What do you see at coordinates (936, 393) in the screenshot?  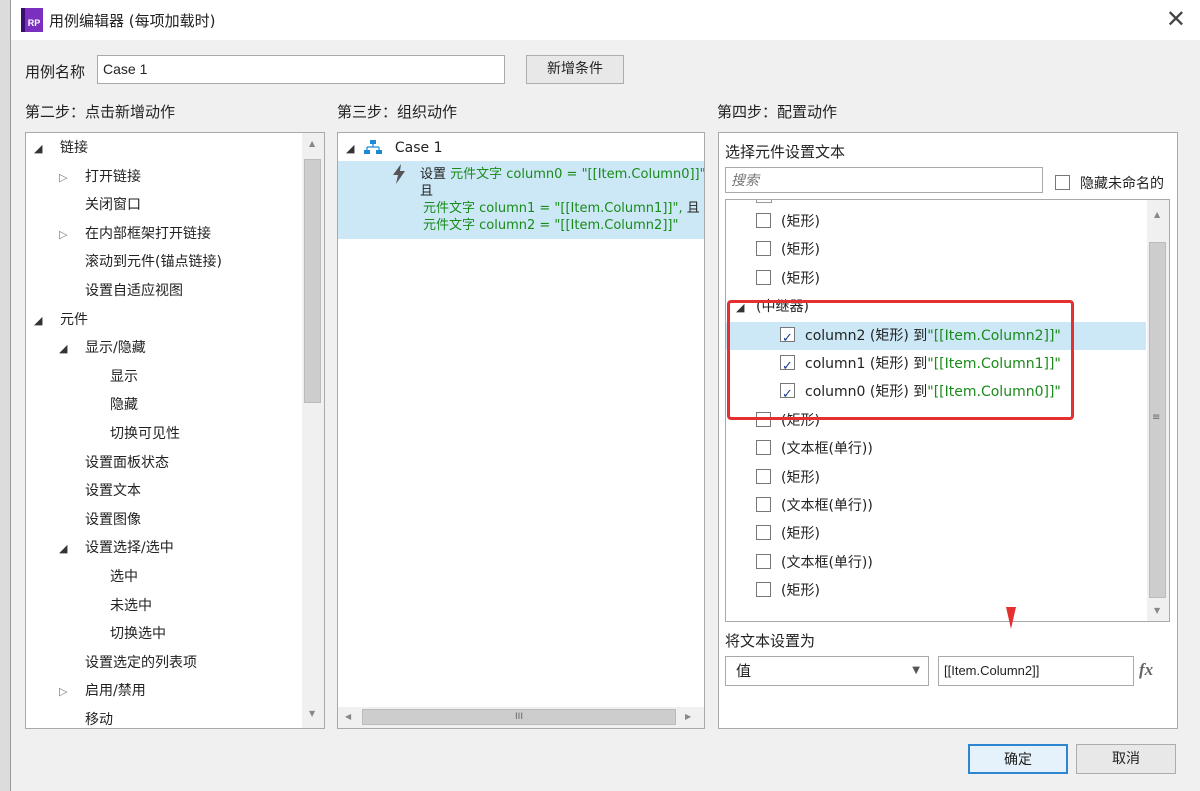 I see `widget-row: column0 (矩形) 到"[[Item.Column0]]"` at bounding box center [936, 393].